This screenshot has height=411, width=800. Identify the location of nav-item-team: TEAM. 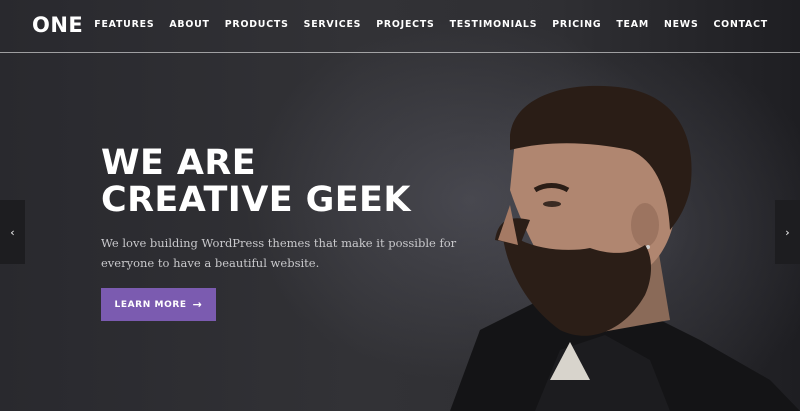
(632, 24).